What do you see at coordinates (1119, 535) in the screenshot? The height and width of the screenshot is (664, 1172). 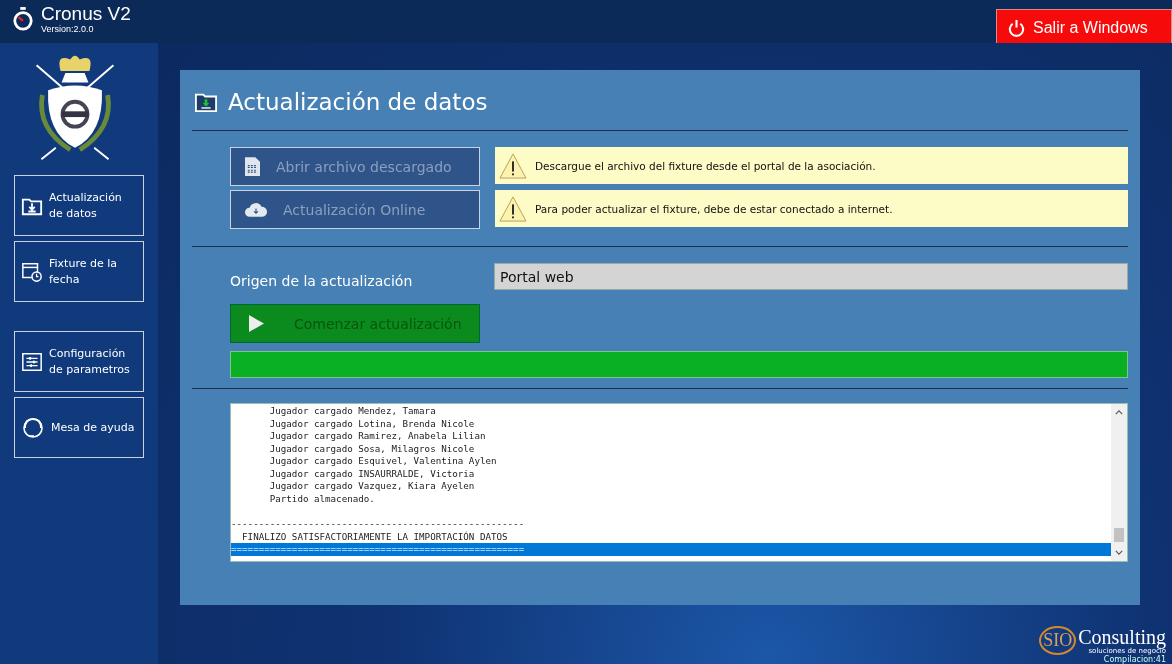 I see `scroll-thumb` at bounding box center [1119, 535].